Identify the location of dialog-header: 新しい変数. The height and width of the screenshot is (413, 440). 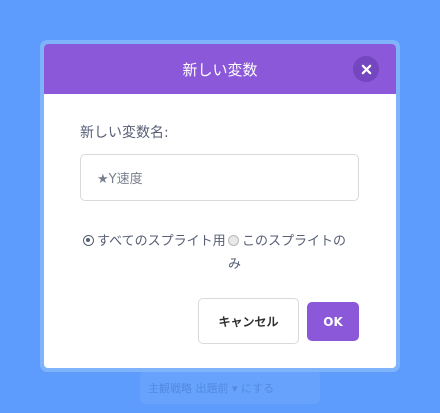
(220, 69).